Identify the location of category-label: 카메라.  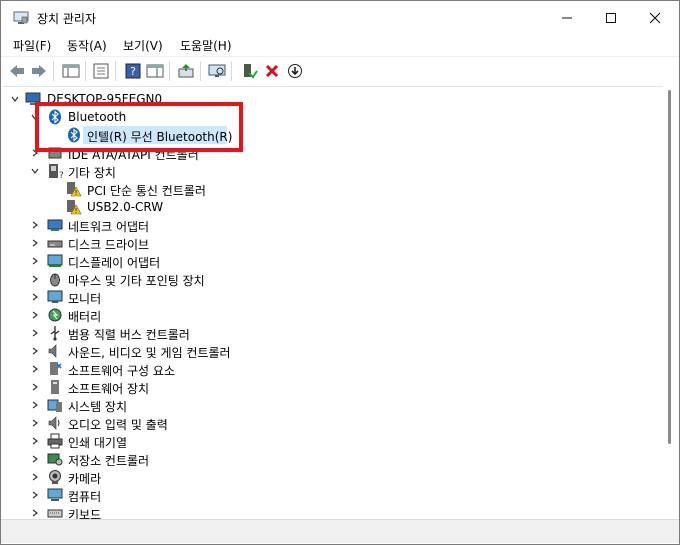
(85, 479).